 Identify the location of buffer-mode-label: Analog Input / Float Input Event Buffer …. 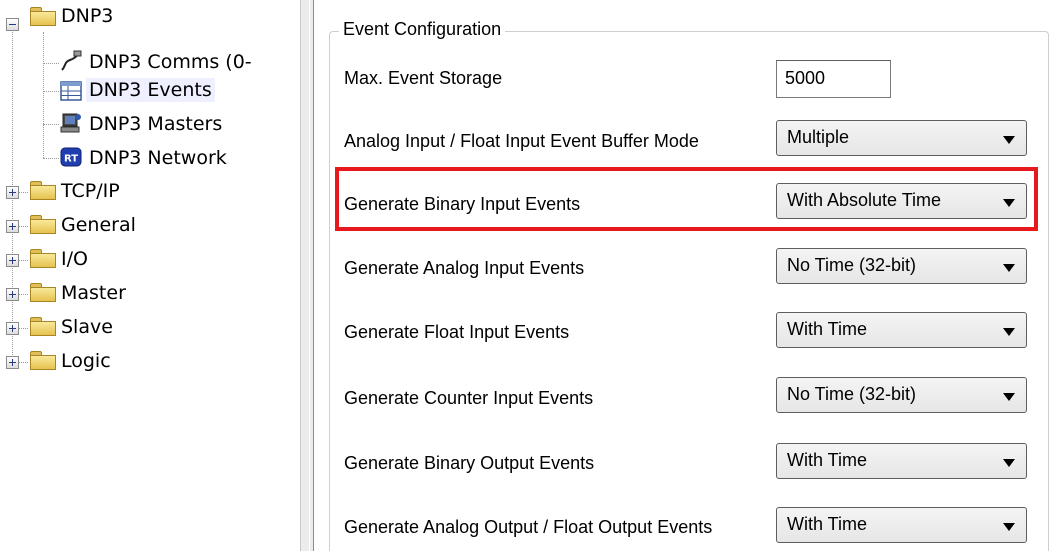
(521, 141).